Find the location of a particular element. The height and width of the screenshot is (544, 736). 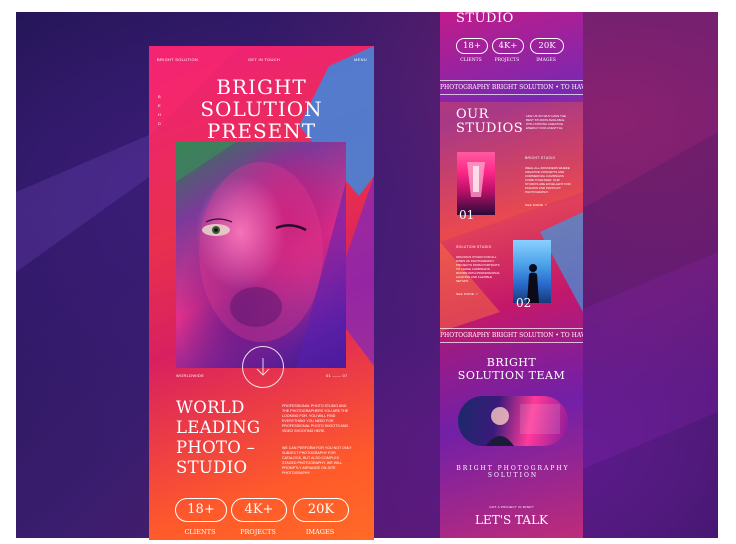

silhouette-shape is located at coordinates (533, 283).